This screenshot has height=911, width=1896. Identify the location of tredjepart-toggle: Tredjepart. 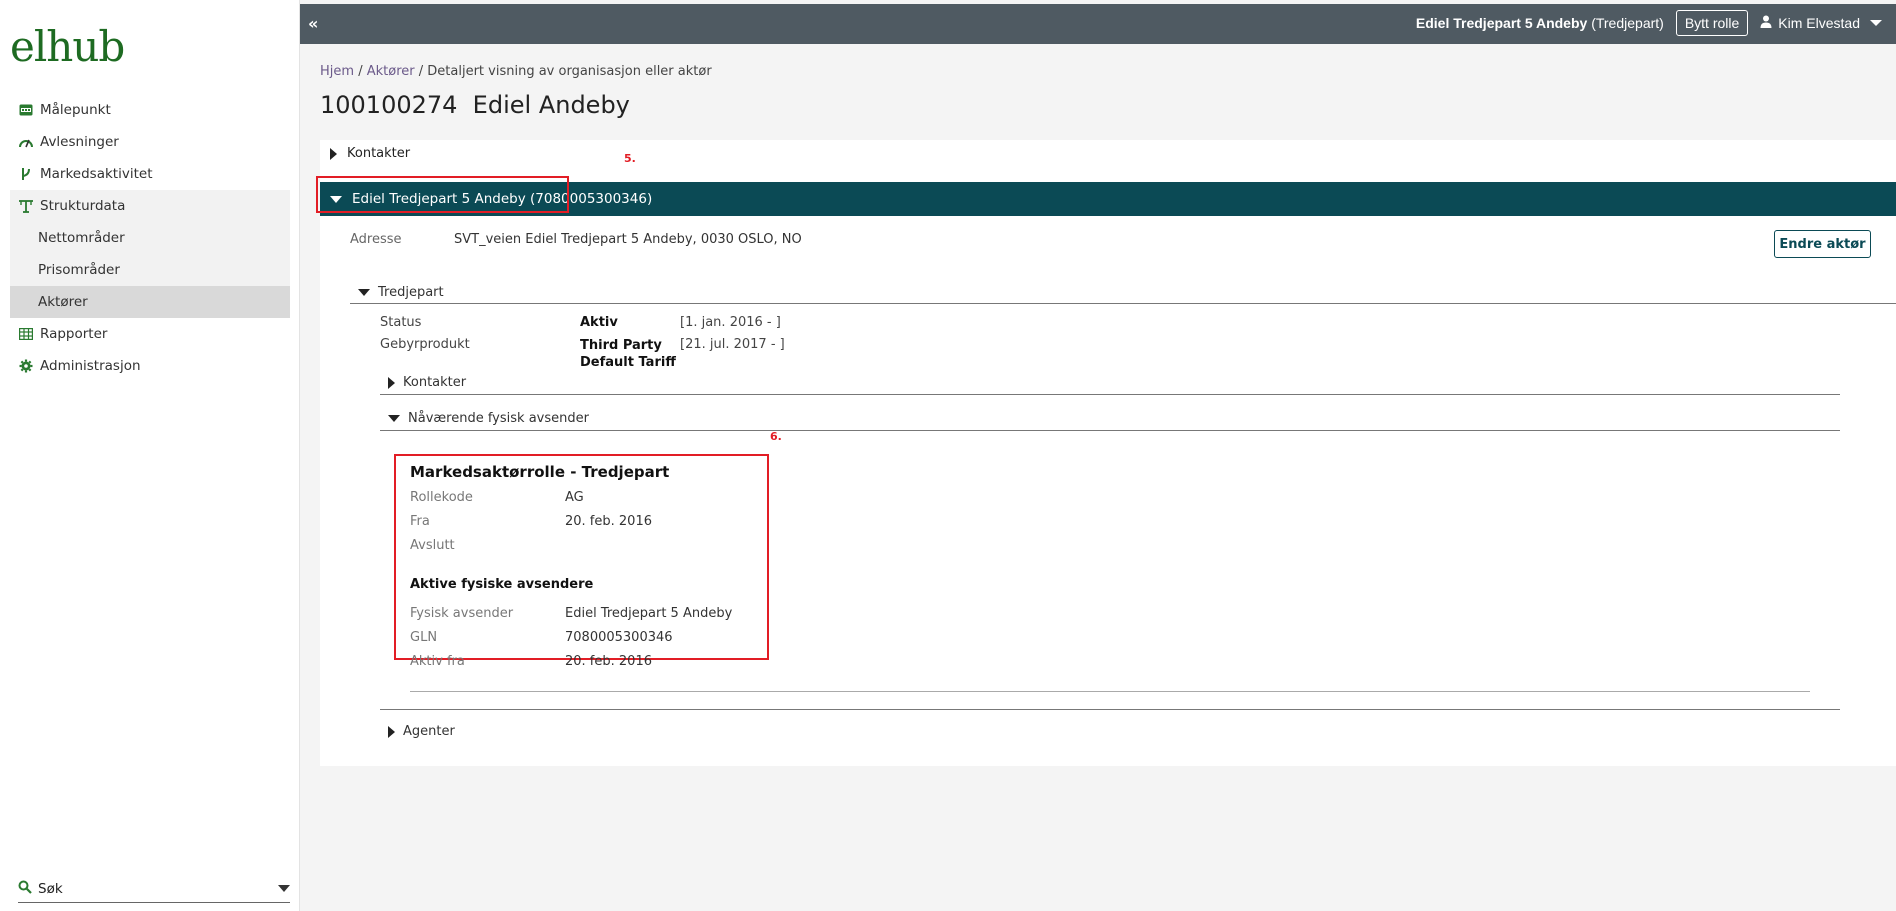
(401, 292).